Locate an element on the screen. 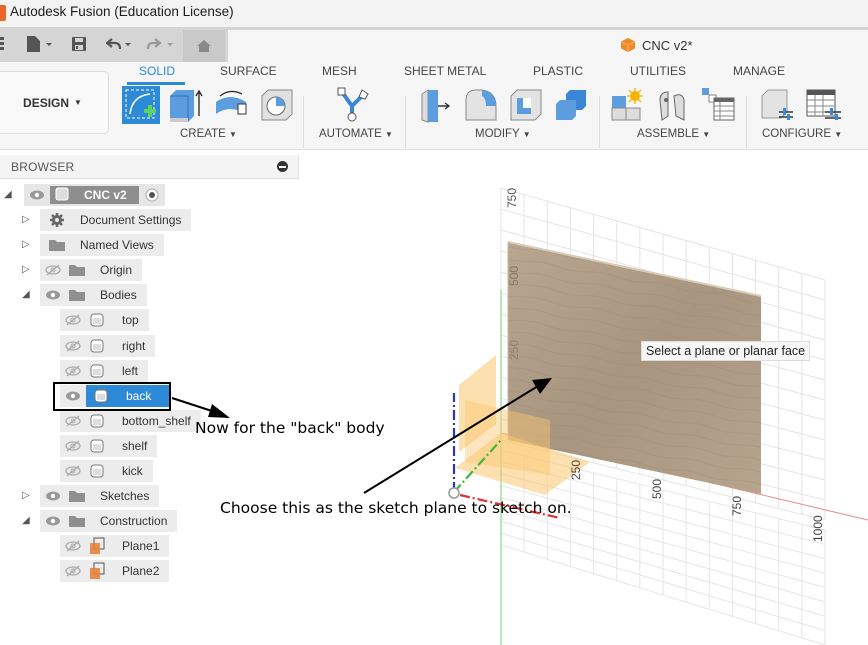  document-tab: CNC v2* is located at coordinates (656, 45).